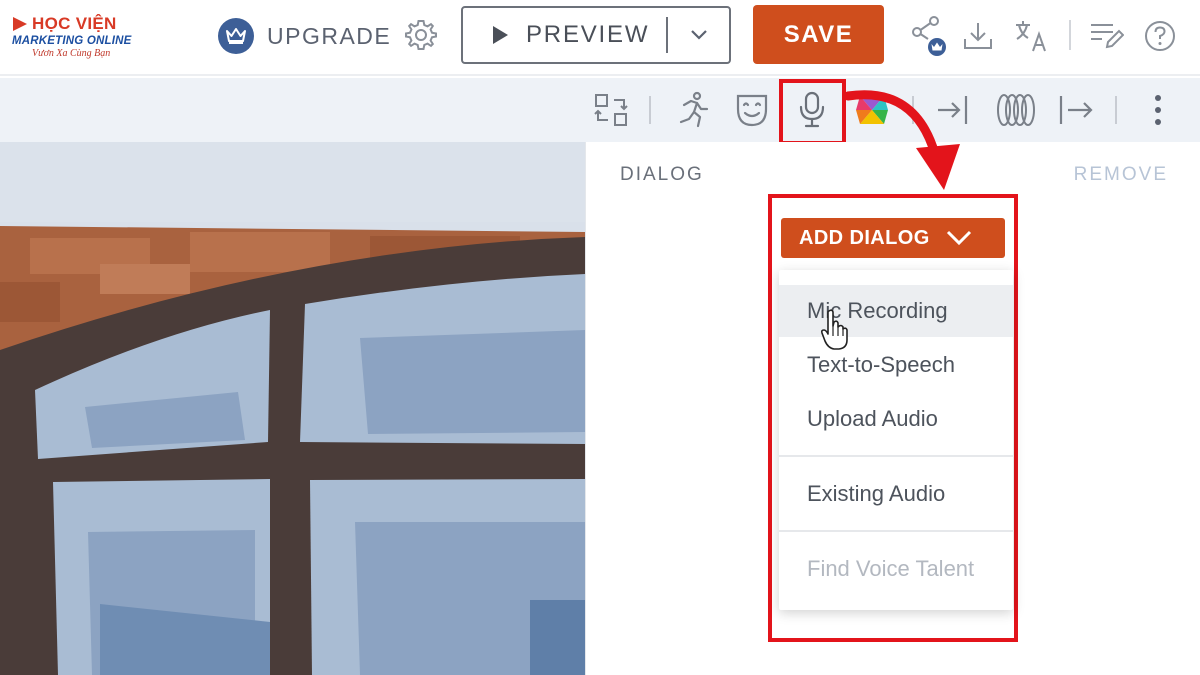 This screenshot has height=675, width=1200. I want to click on download-button, so click(978, 36).